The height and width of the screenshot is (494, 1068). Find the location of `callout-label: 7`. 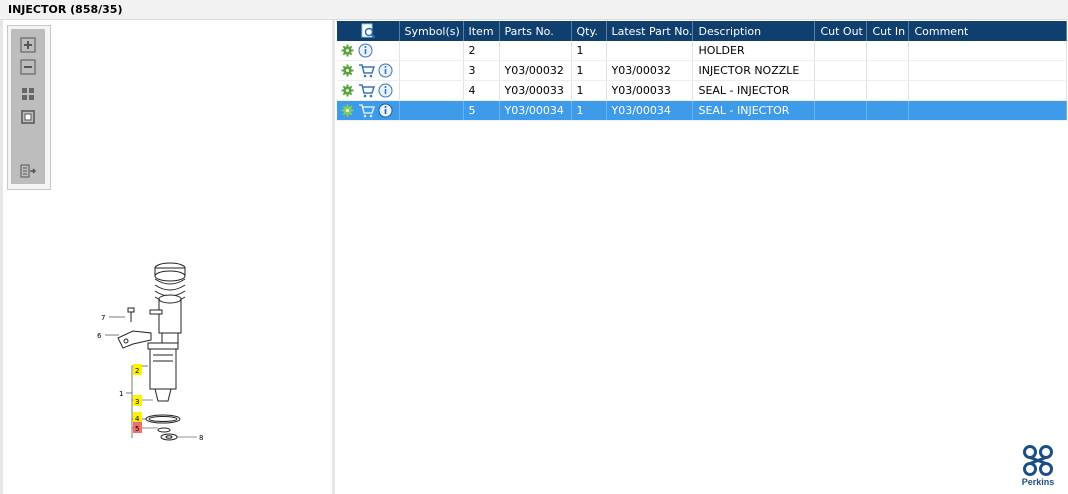

callout-label: 7 is located at coordinates (103, 318).